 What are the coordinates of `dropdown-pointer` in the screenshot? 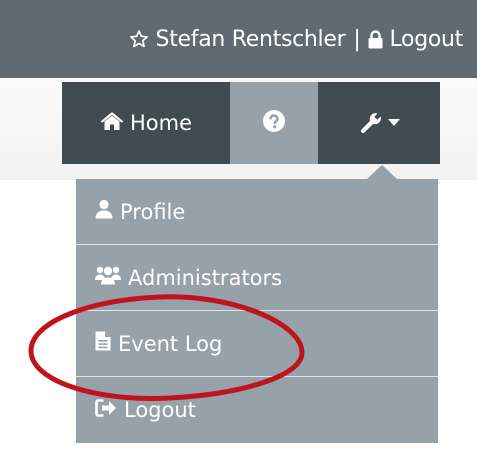 It's located at (382, 172).